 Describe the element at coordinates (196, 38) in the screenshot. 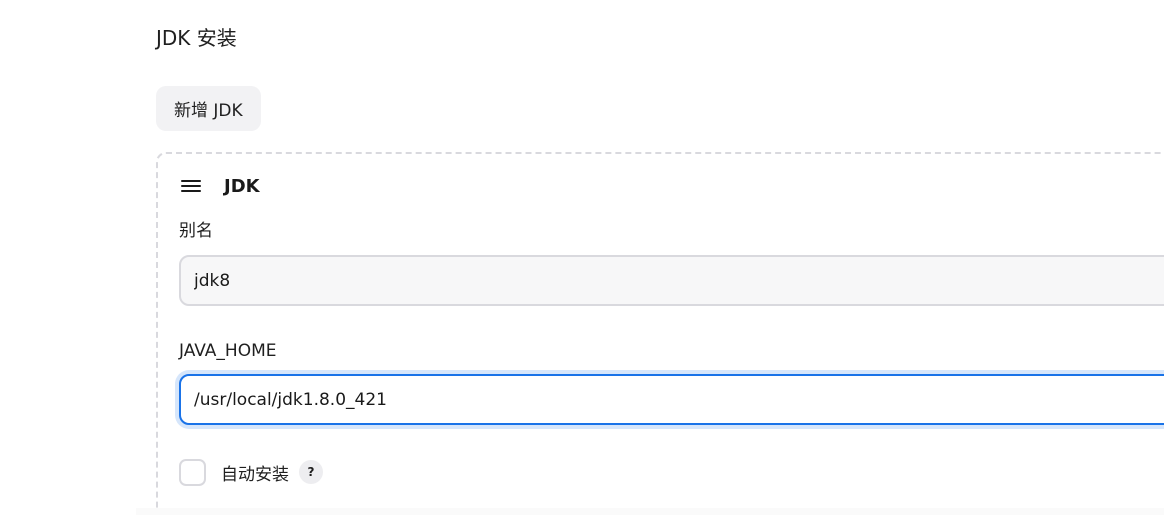

I see `section-title: JDK 安装` at that location.